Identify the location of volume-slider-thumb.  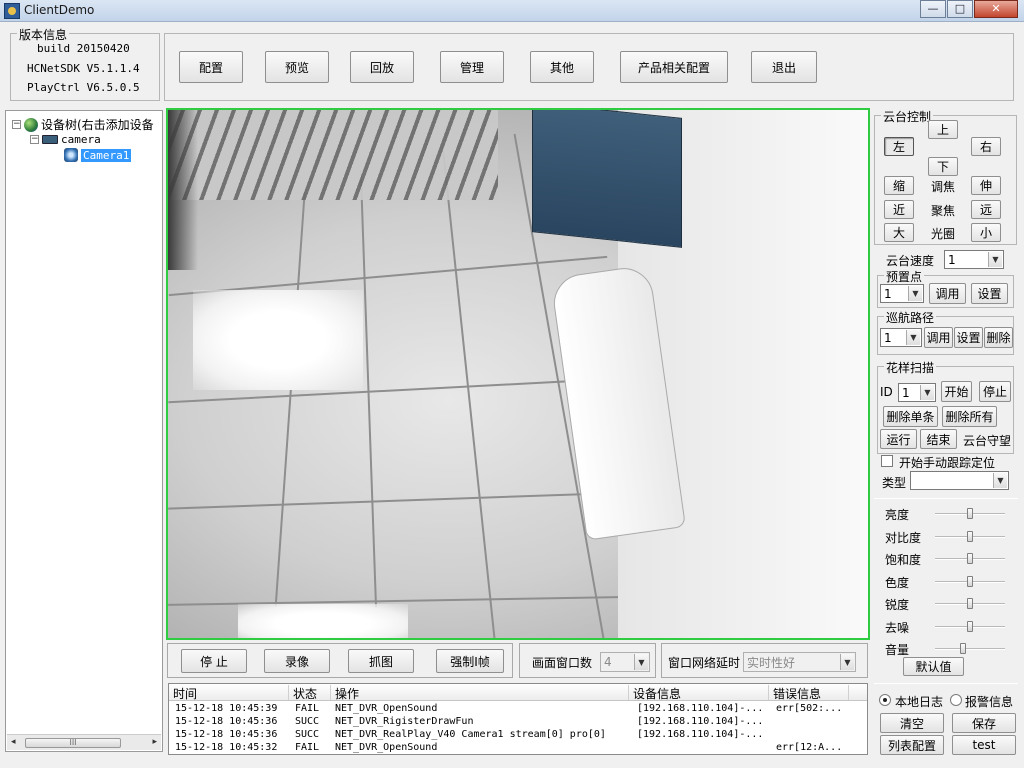
(963, 648).